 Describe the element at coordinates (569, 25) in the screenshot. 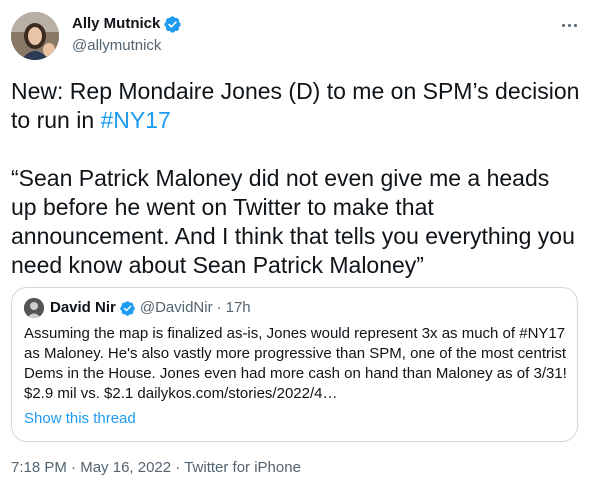

I see `more-options-button` at that location.